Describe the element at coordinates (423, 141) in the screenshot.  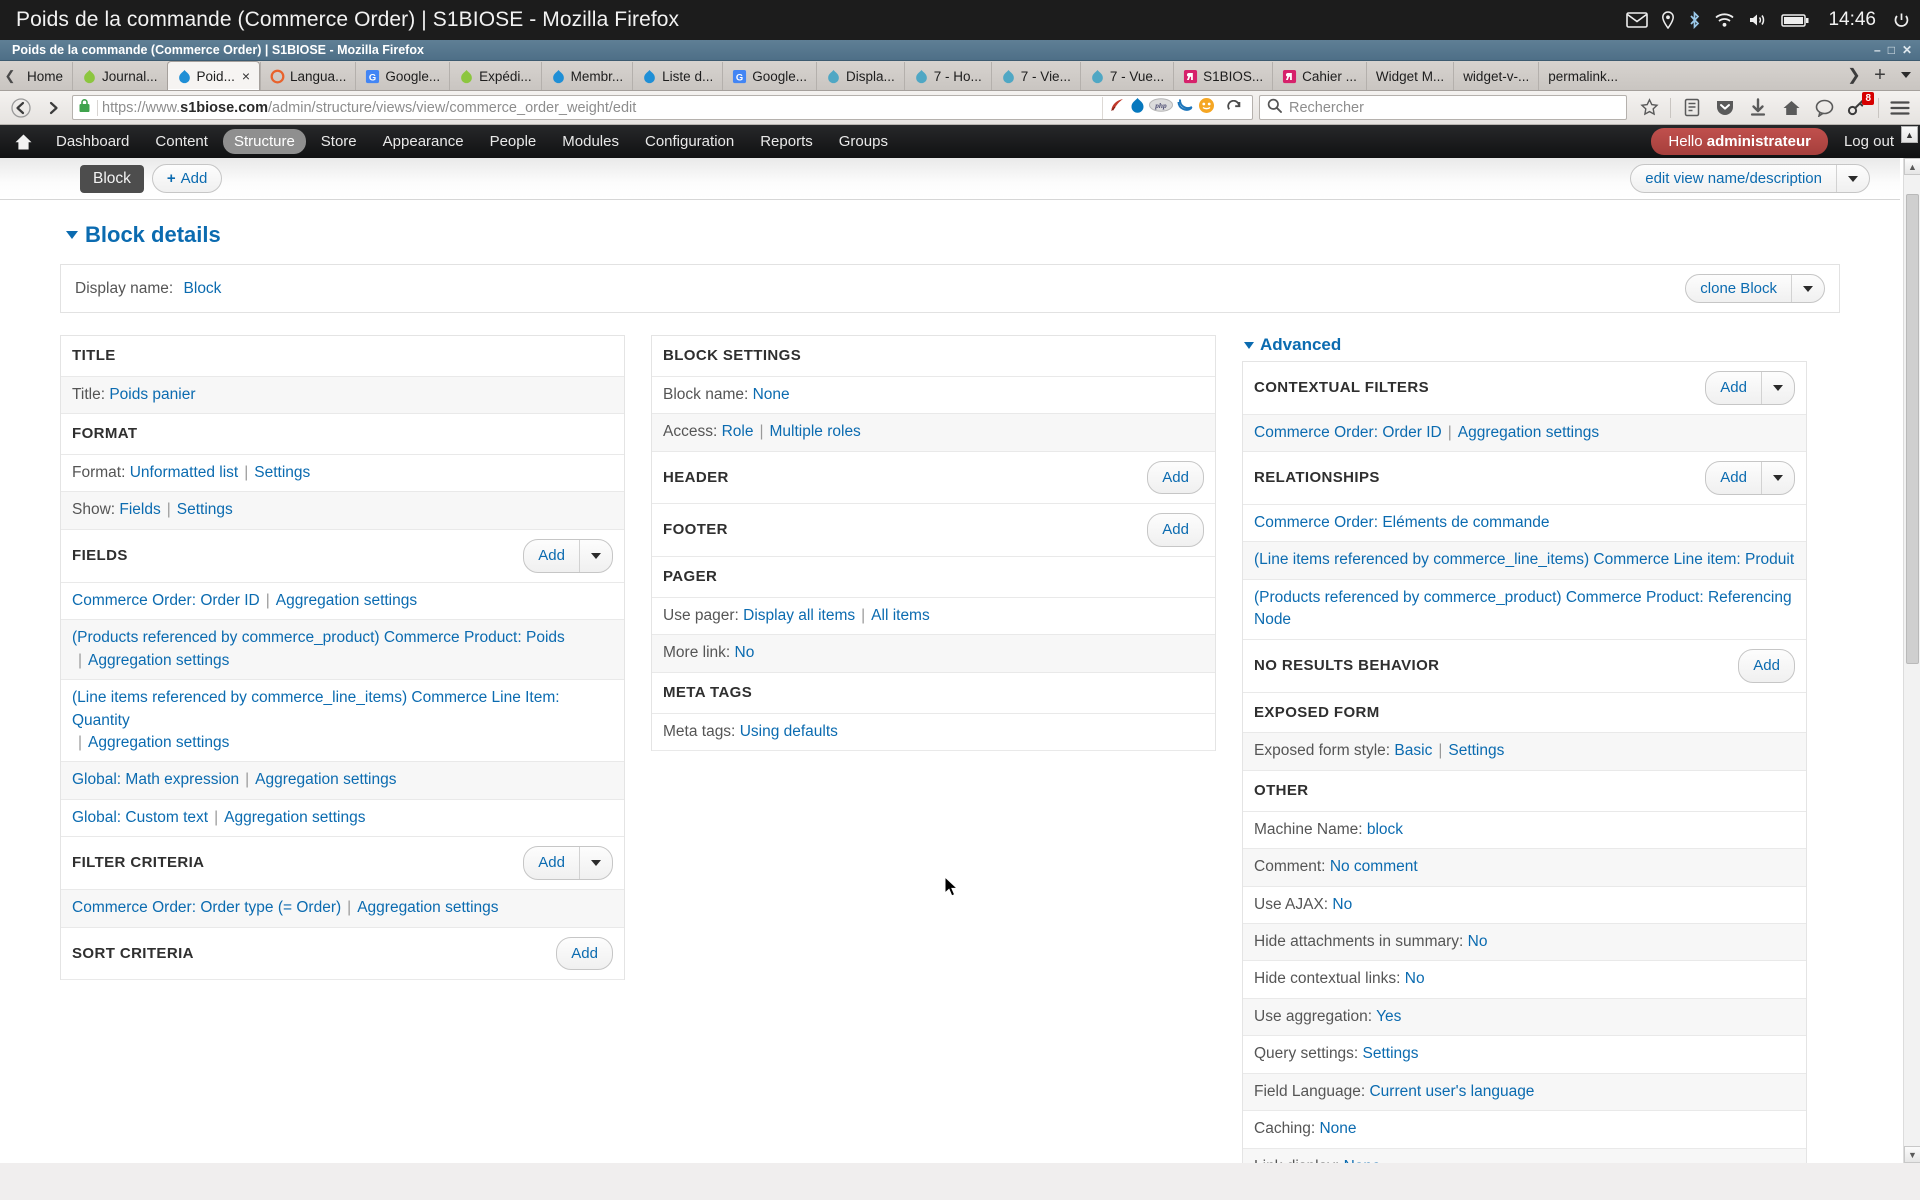
I see `admin-menu-item-appearance: Appearance` at that location.